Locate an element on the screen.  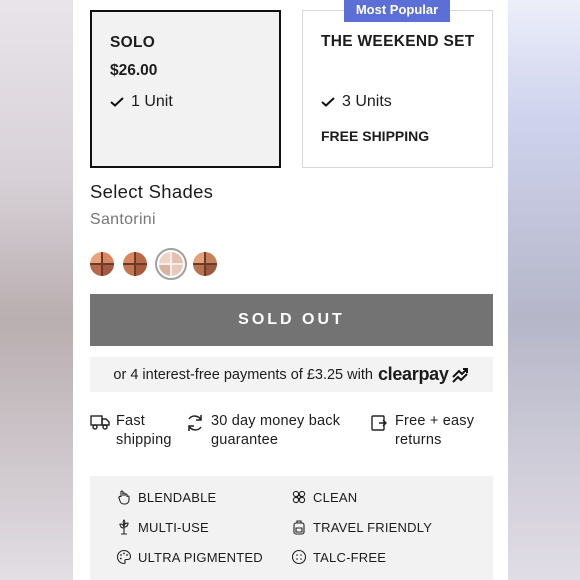
plan-title: THE WEEKEND SET is located at coordinates (398, 41).